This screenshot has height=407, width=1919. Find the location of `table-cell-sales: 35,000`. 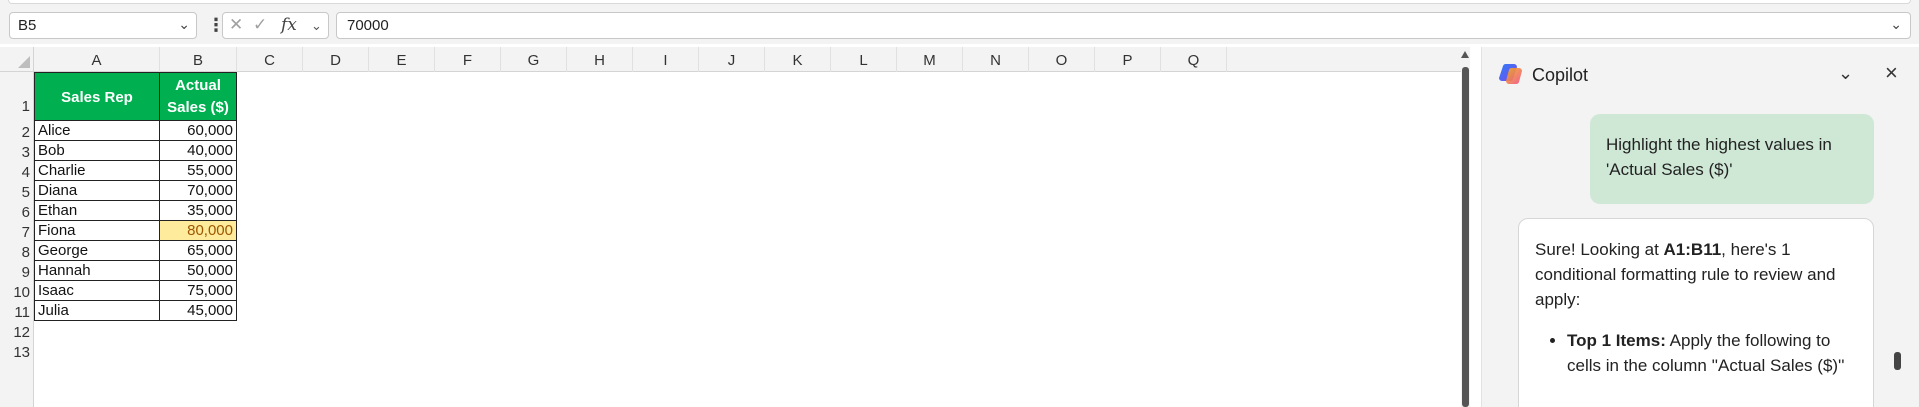

table-cell-sales: 35,000 is located at coordinates (198, 211).